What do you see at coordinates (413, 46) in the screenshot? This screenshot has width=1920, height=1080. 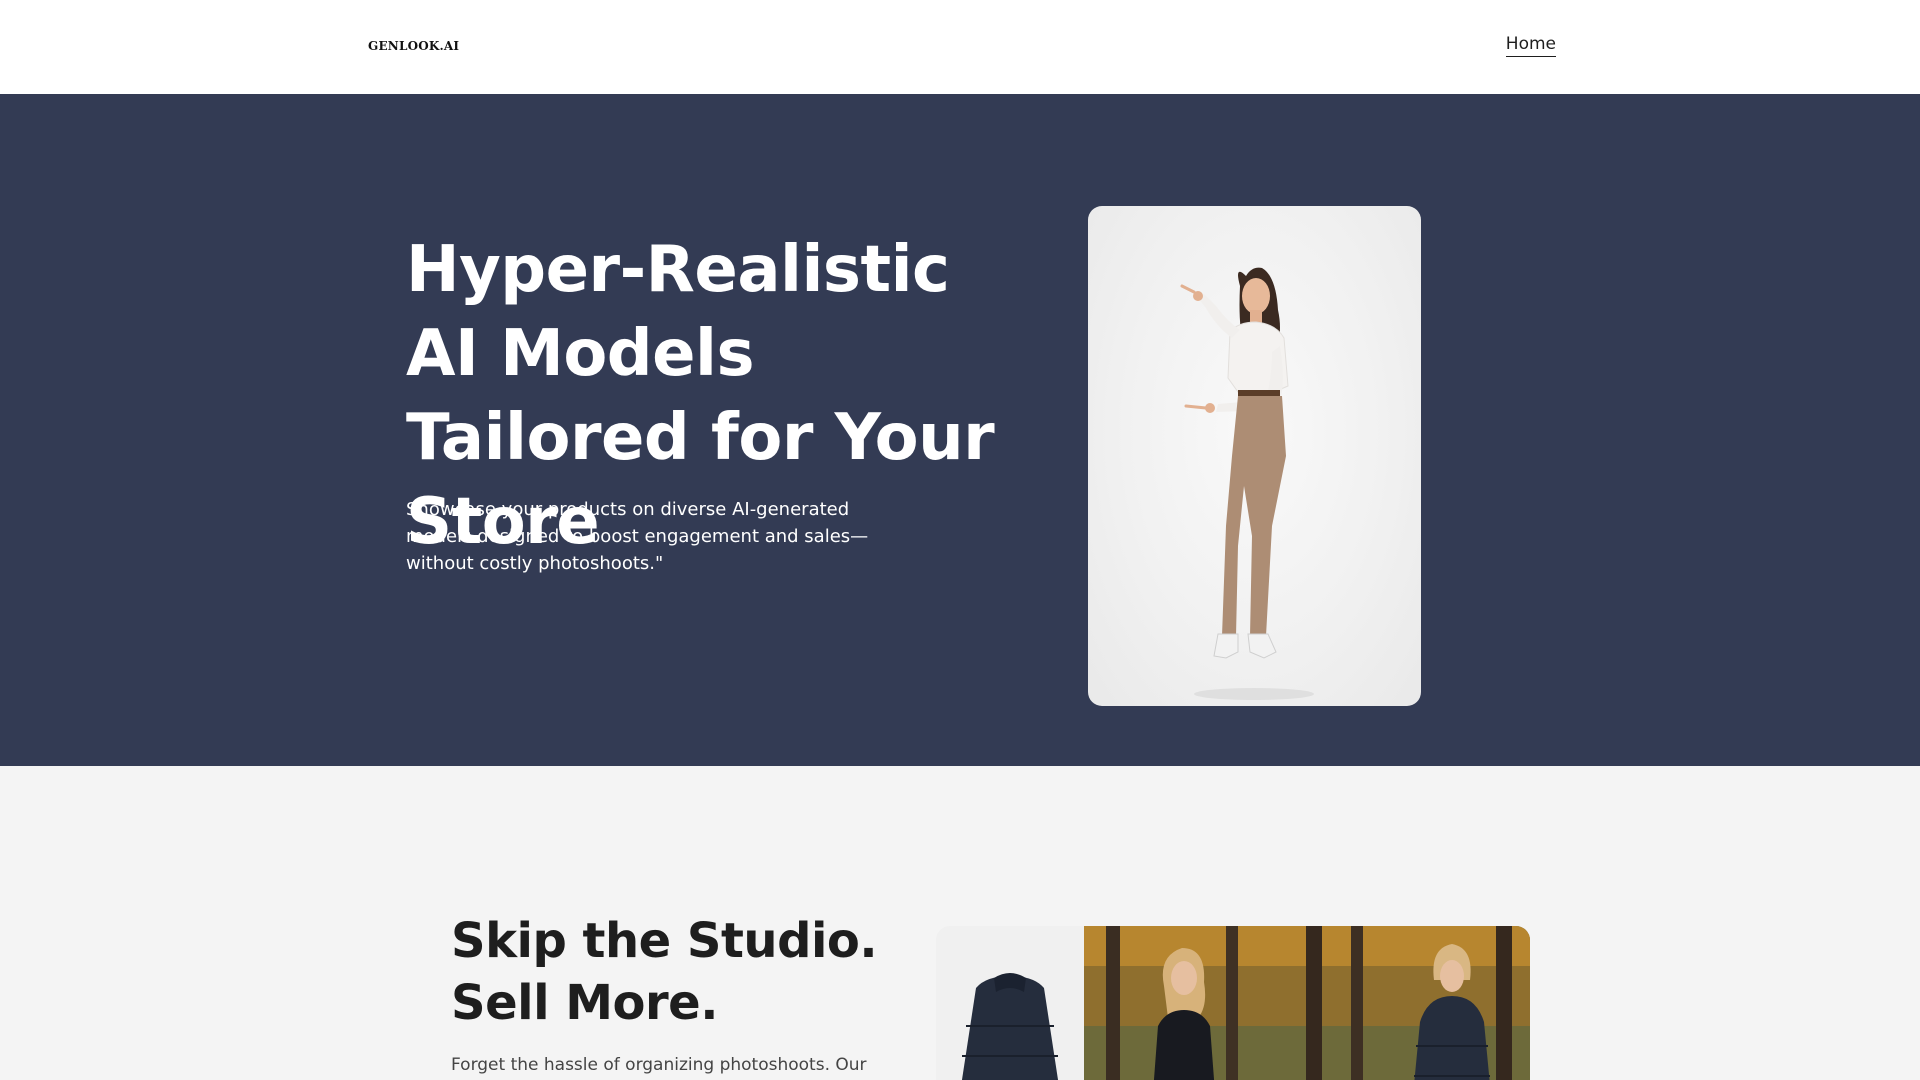 I see `logo-link: GENLOOK.AI` at bounding box center [413, 46].